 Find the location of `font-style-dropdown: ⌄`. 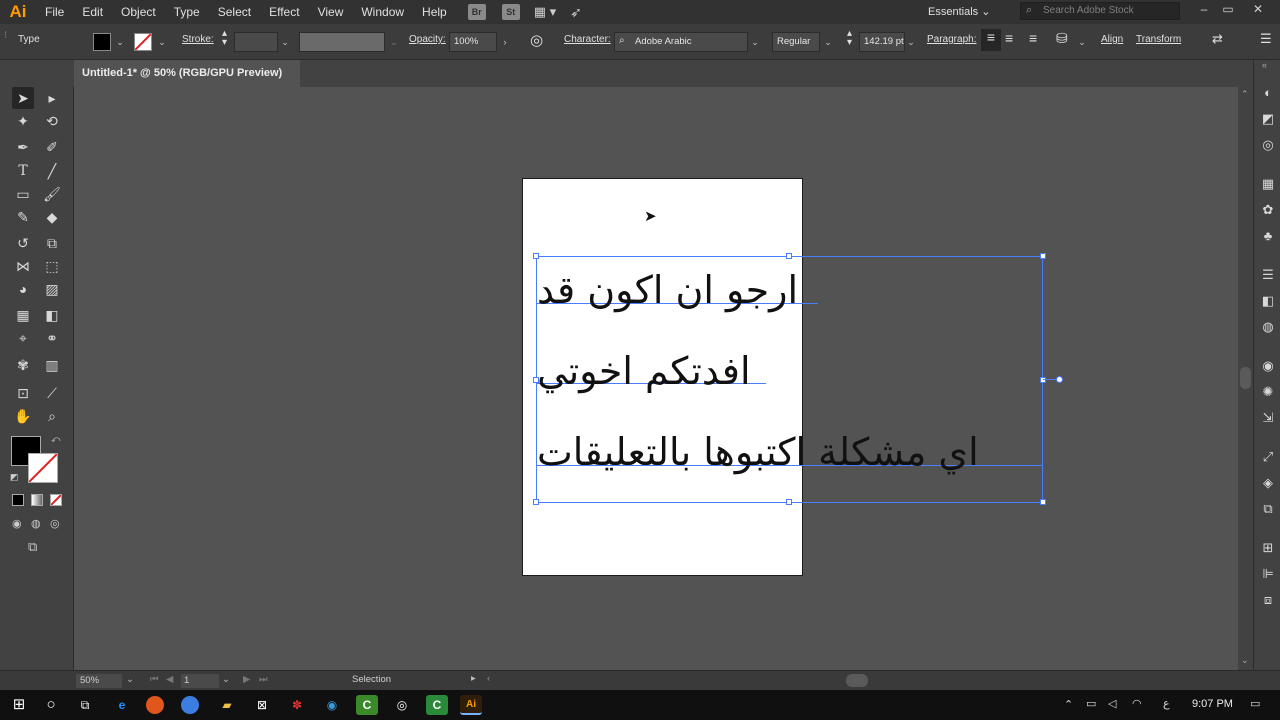

font-style-dropdown: ⌄ is located at coordinates (828, 42).